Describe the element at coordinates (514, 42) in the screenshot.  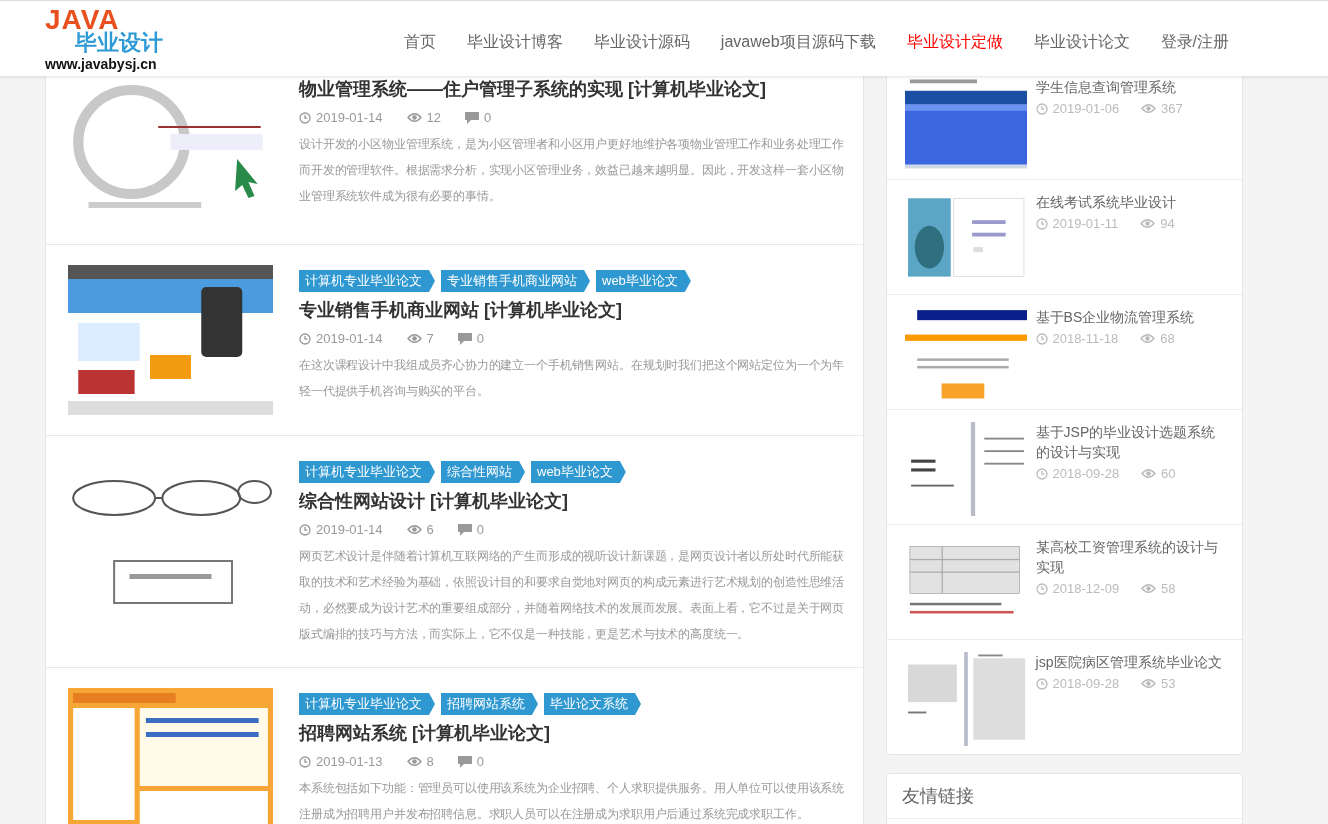
I see `nav-link: 毕业设计博客` at that location.